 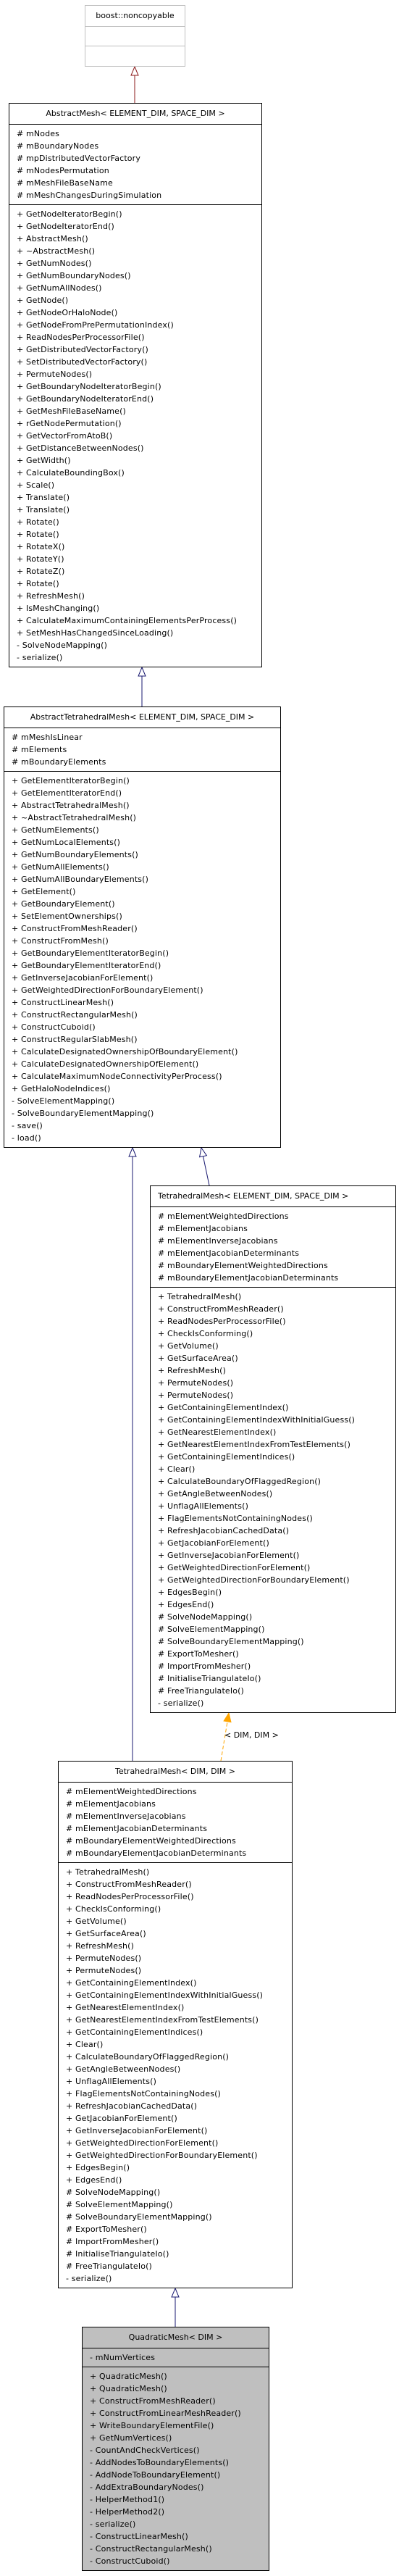 I want to click on class-method: + WriteBoundaryElementFile(), so click(x=179, y=2425).